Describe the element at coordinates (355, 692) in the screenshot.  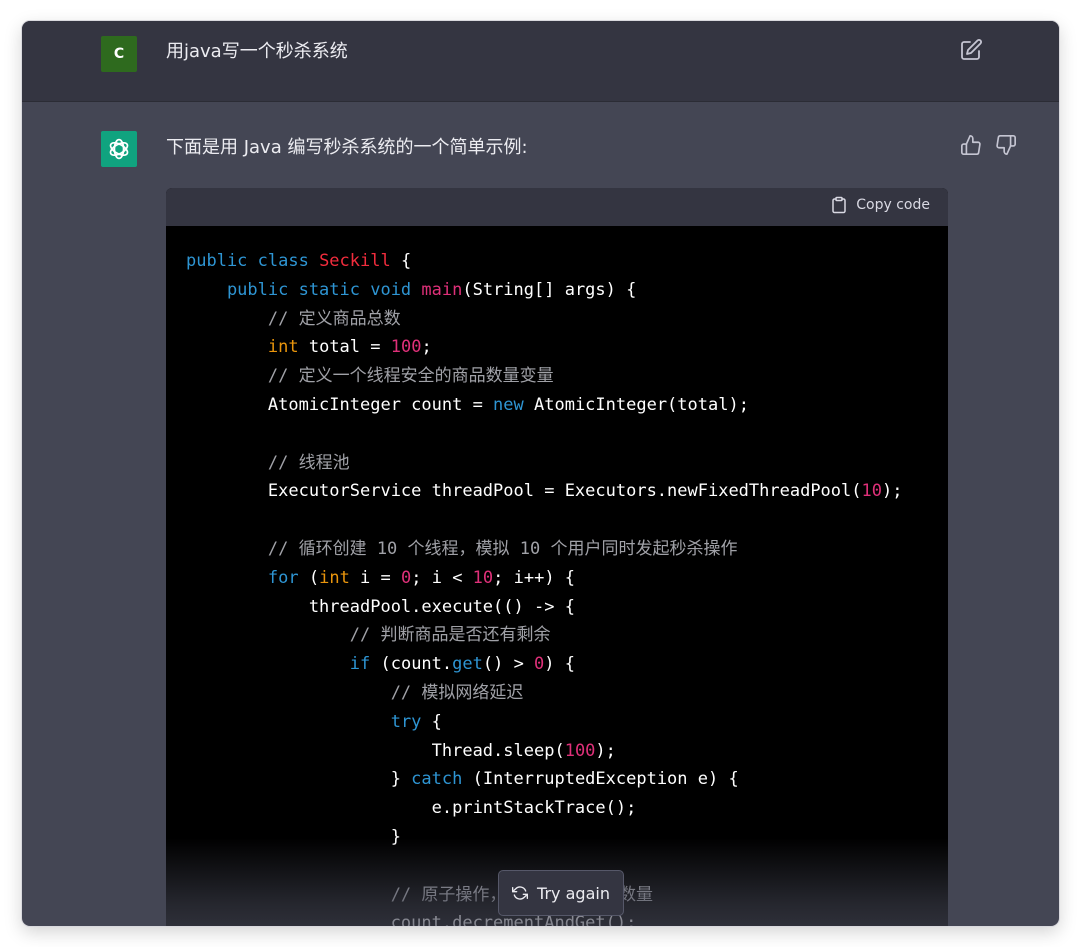
I see `code-token: // 模拟网络延迟` at that location.